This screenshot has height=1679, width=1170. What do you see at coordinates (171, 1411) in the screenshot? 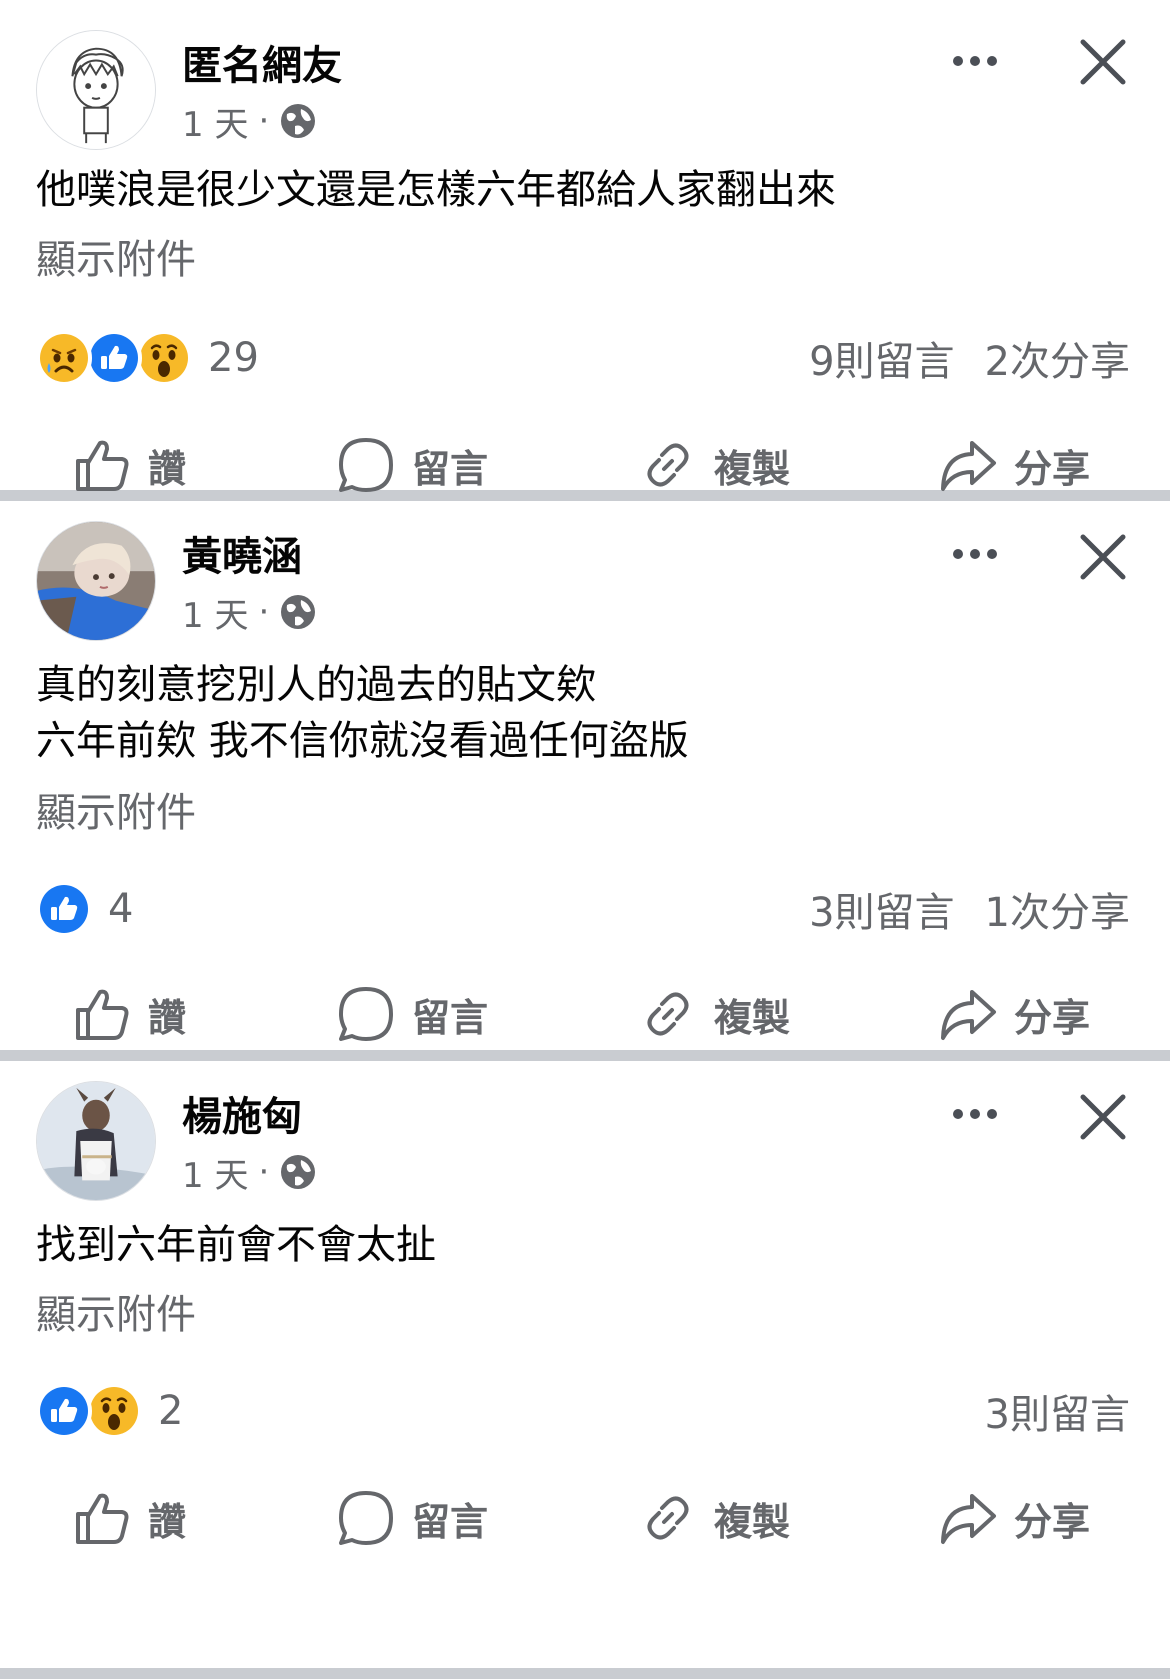
I see `reaction-count: 2` at bounding box center [171, 1411].